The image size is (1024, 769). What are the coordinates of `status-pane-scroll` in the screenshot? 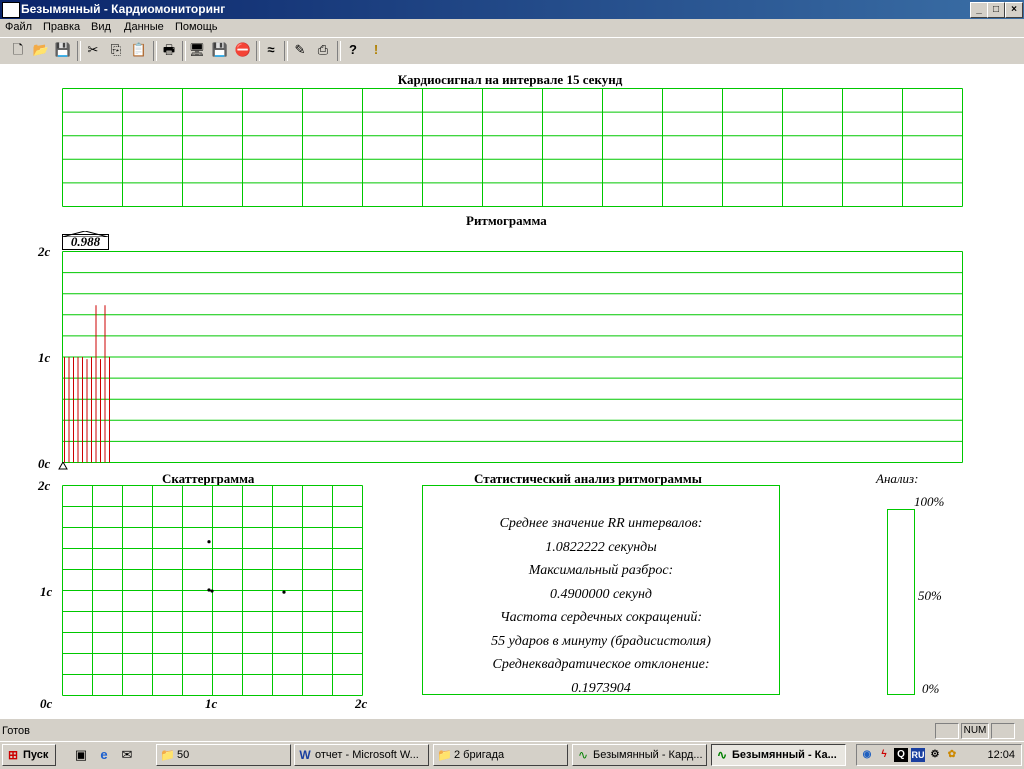 It's located at (1003, 731).